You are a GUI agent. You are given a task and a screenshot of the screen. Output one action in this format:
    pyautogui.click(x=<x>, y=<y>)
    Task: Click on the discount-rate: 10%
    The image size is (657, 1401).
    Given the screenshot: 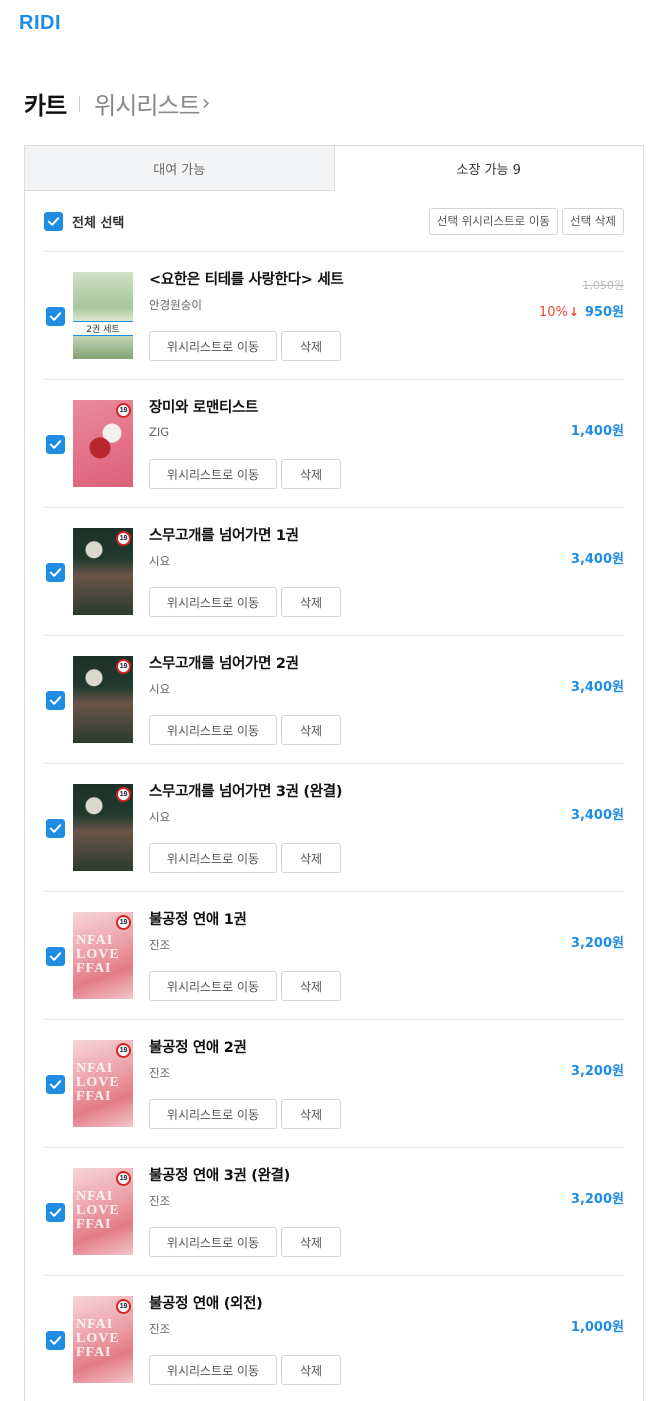 What is the action you would take?
    pyautogui.click(x=553, y=312)
    